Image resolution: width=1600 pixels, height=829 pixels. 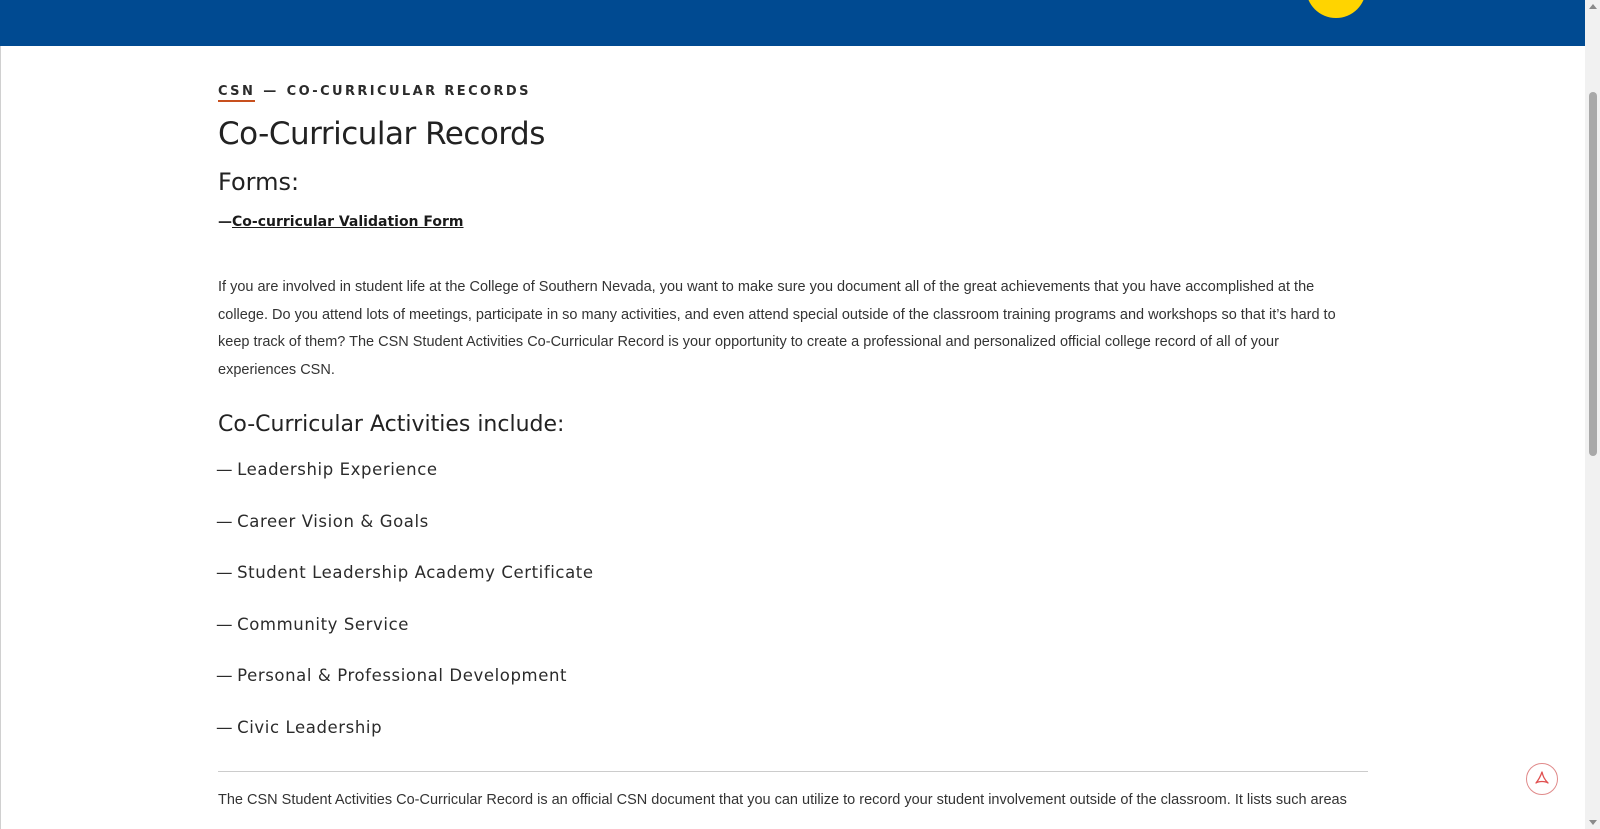 What do you see at coordinates (348, 222) in the screenshot?
I see `validation-form-link: Co-curricular Validation Form` at bounding box center [348, 222].